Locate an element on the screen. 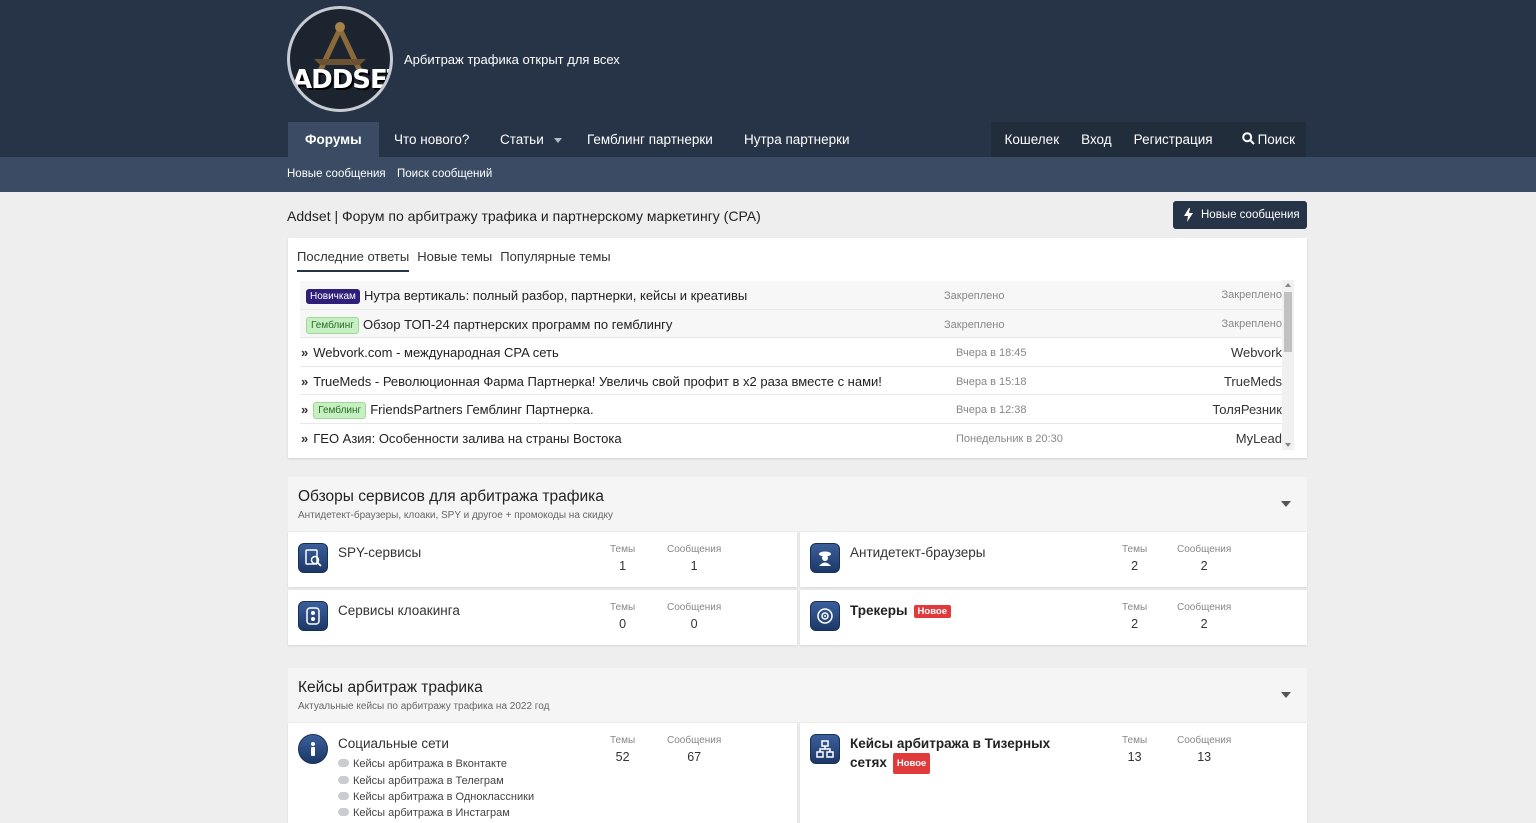  tab-latest-replies: Последние ответы is located at coordinates (353, 260).